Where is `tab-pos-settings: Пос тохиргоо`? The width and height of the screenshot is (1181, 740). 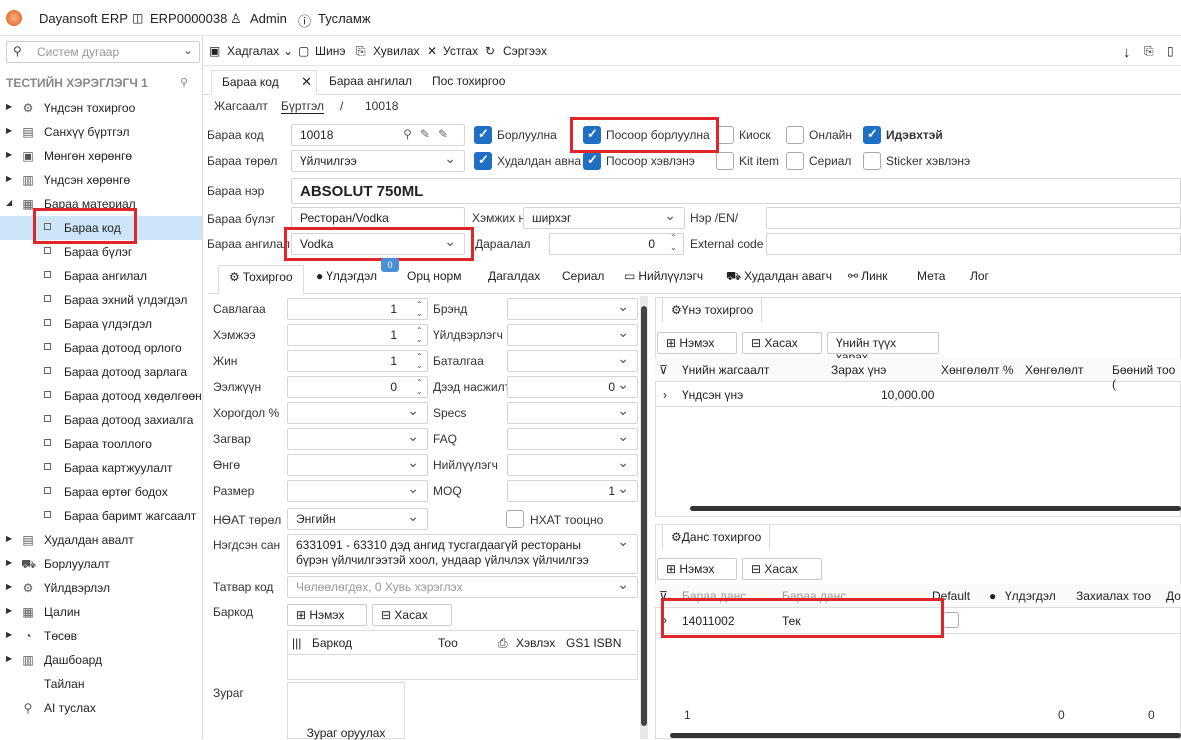
tab-pos-settings: Пос тохиргоо is located at coordinates (468, 82).